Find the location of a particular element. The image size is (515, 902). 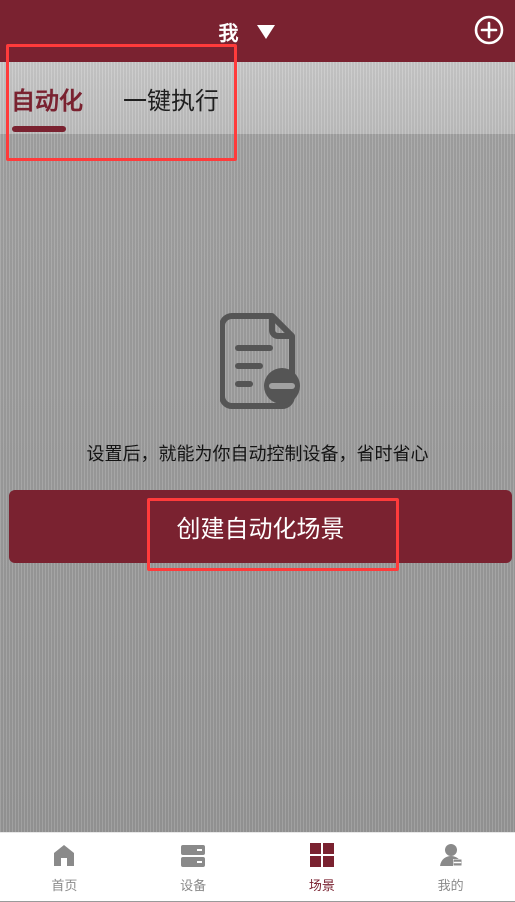

nav-scenes: 场景 is located at coordinates (322, 867).